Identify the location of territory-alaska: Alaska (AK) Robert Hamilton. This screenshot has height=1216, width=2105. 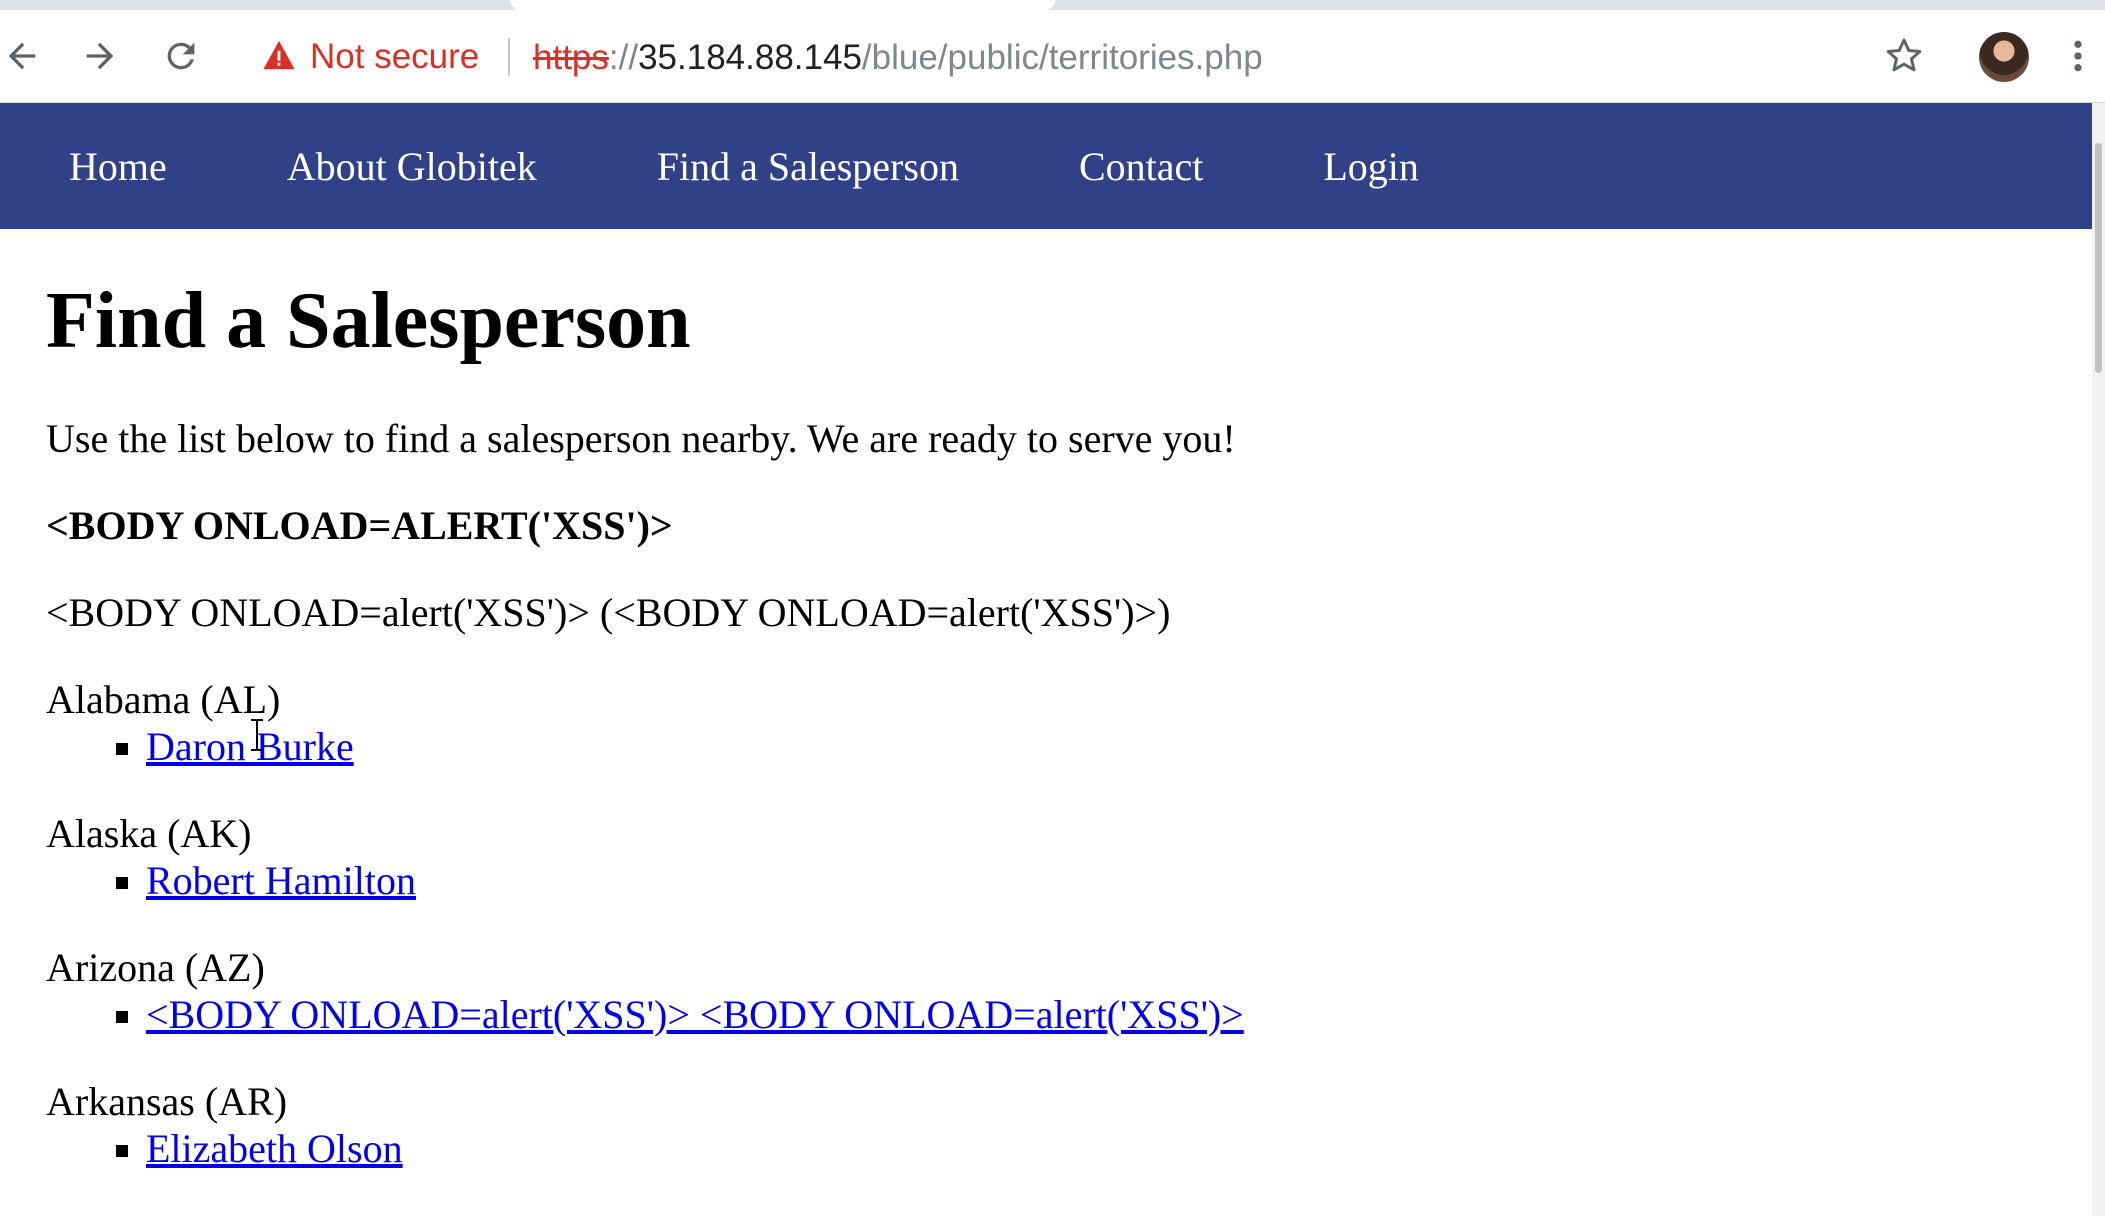
(1061, 857).